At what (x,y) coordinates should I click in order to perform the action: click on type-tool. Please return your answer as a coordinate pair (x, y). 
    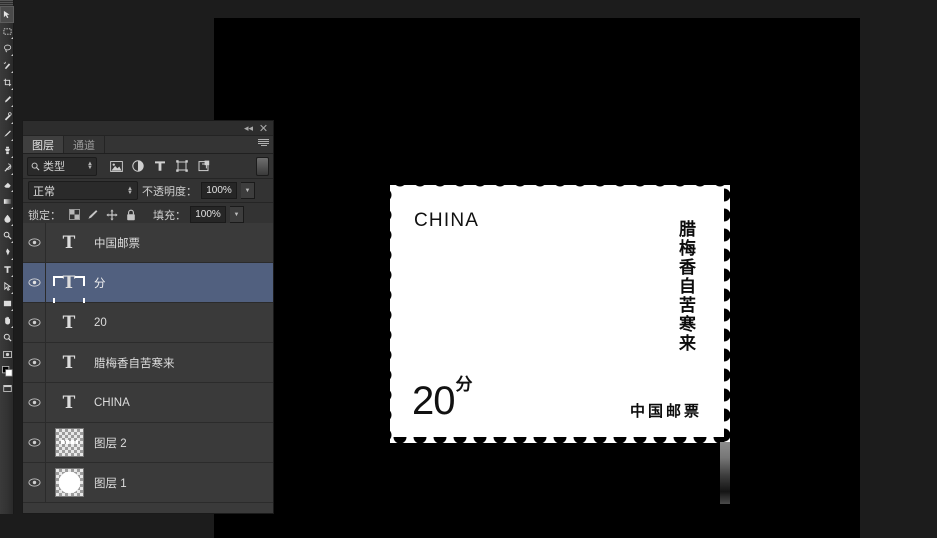
    Looking at the image, I should click on (7, 269).